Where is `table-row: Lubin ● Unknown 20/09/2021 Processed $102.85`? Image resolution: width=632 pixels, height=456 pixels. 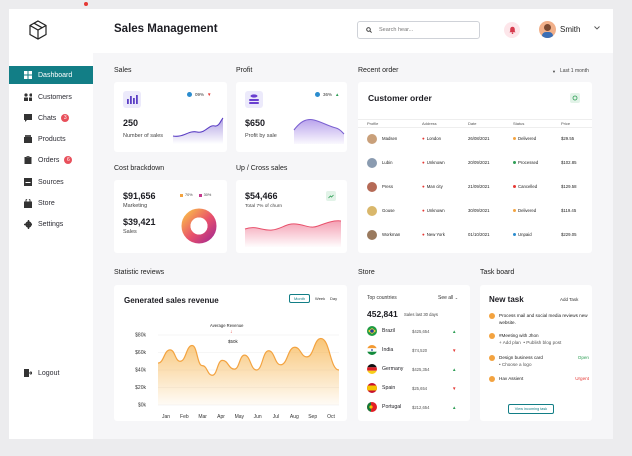
table-row: Lubin ● Unknown 20/09/2021 Processed $102.85 is located at coordinates (475, 162).